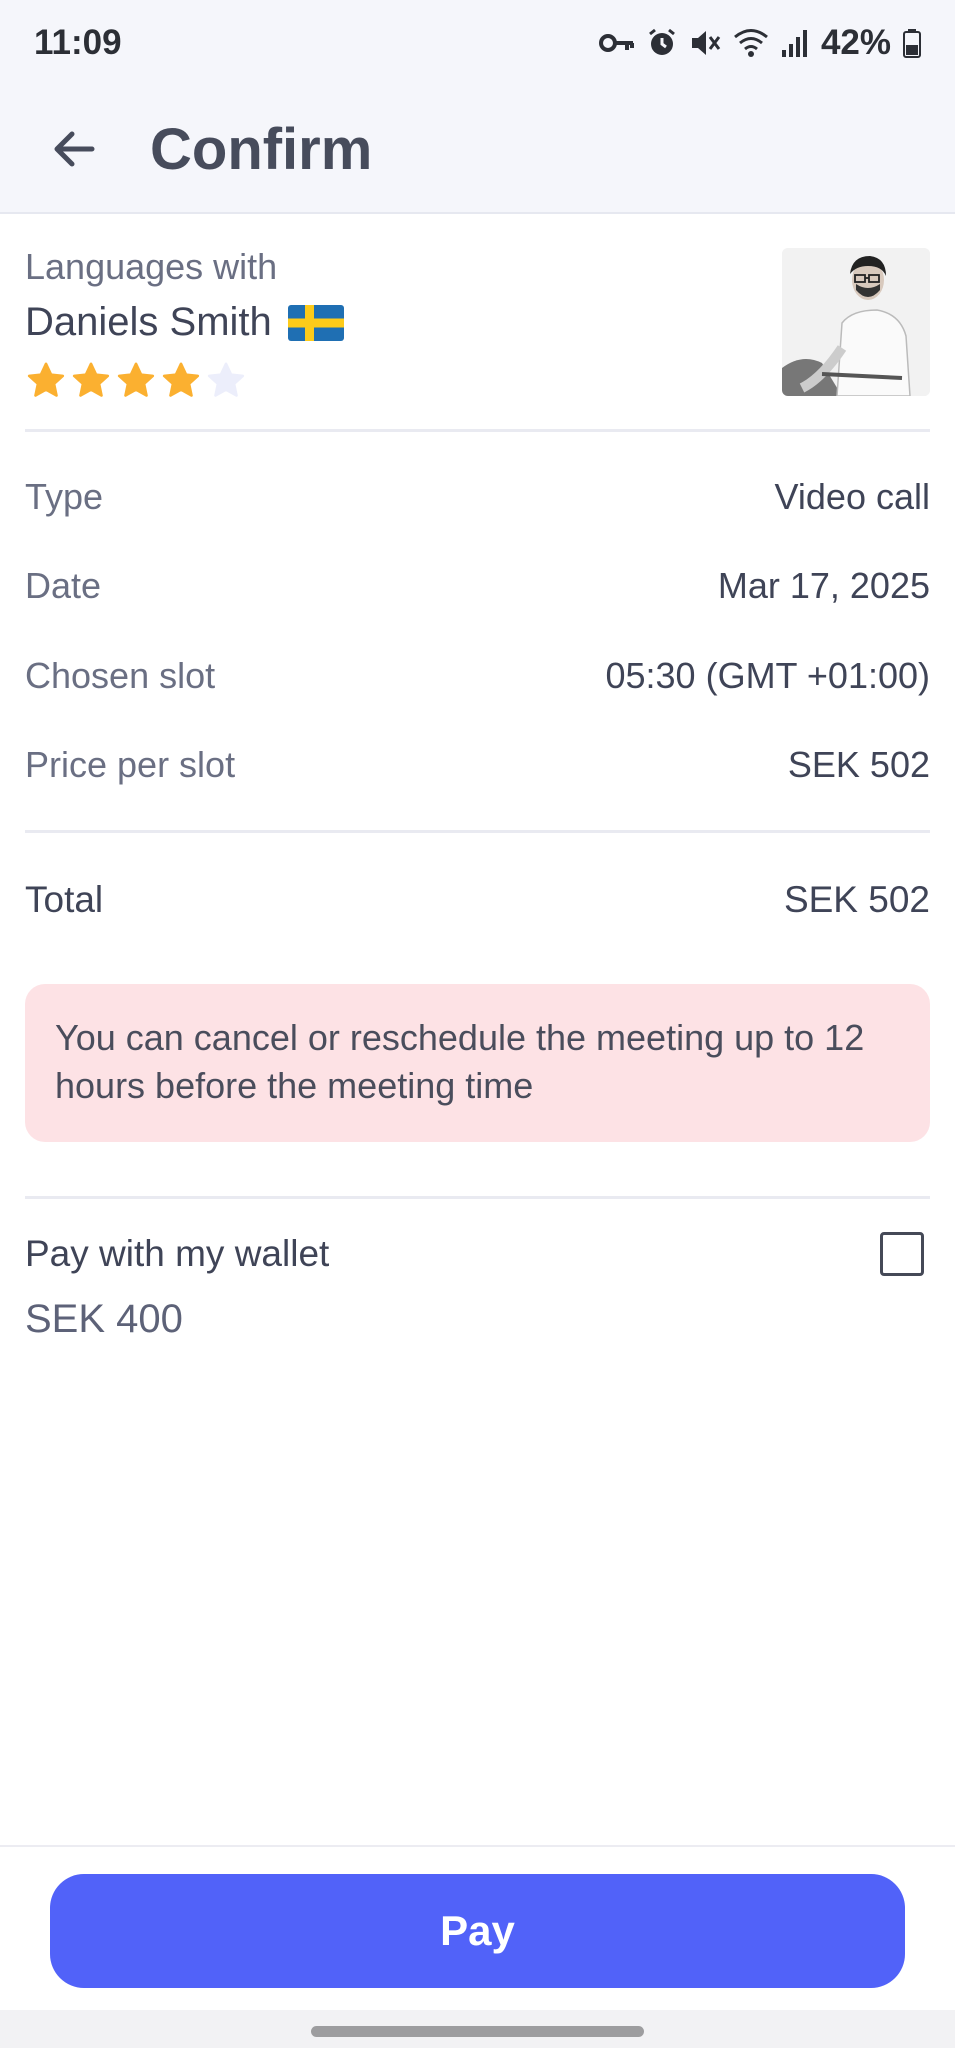 Image resolution: width=955 pixels, height=2048 pixels. I want to click on star-empty-icon, so click(226, 379).